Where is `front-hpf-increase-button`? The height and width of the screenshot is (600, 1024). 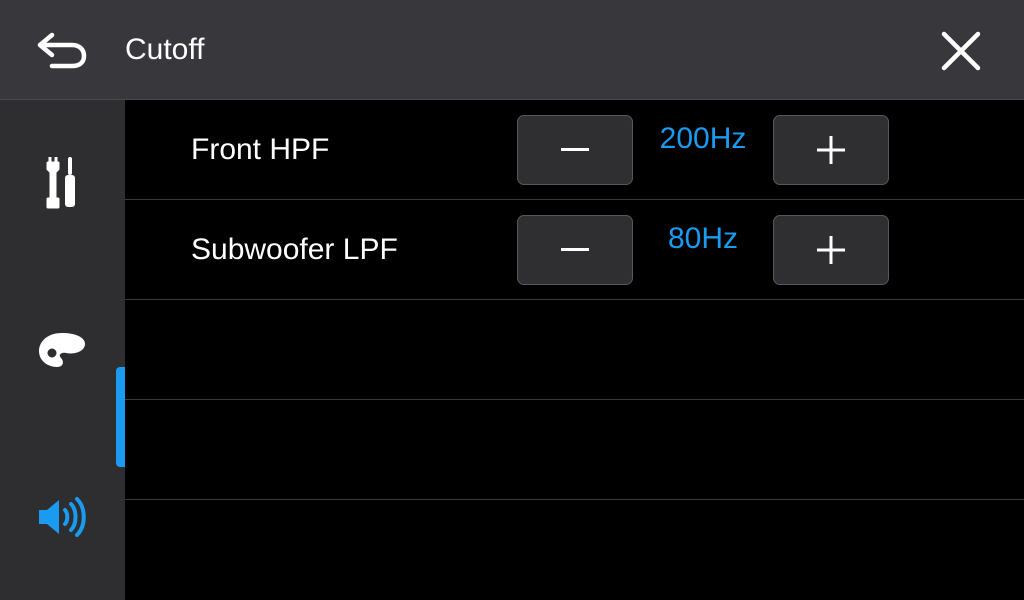
front-hpf-increase-button is located at coordinates (831, 150).